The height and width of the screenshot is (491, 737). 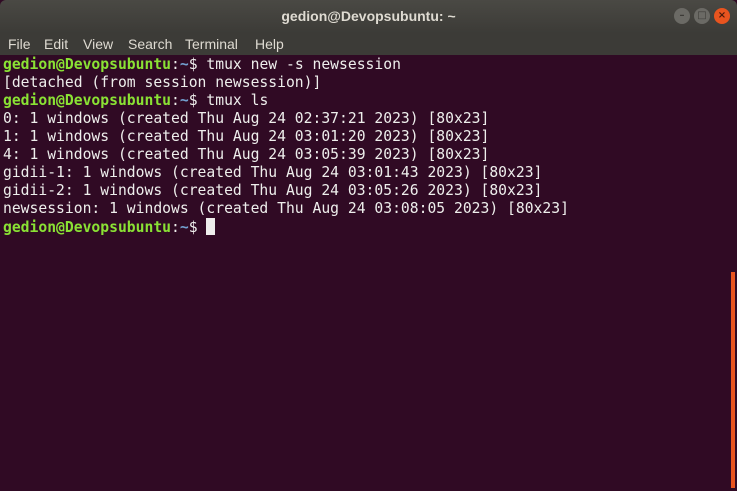 What do you see at coordinates (237, 100) in the screenshot?
I see `command-text: tmux ls` at bounding box center [237, 100].